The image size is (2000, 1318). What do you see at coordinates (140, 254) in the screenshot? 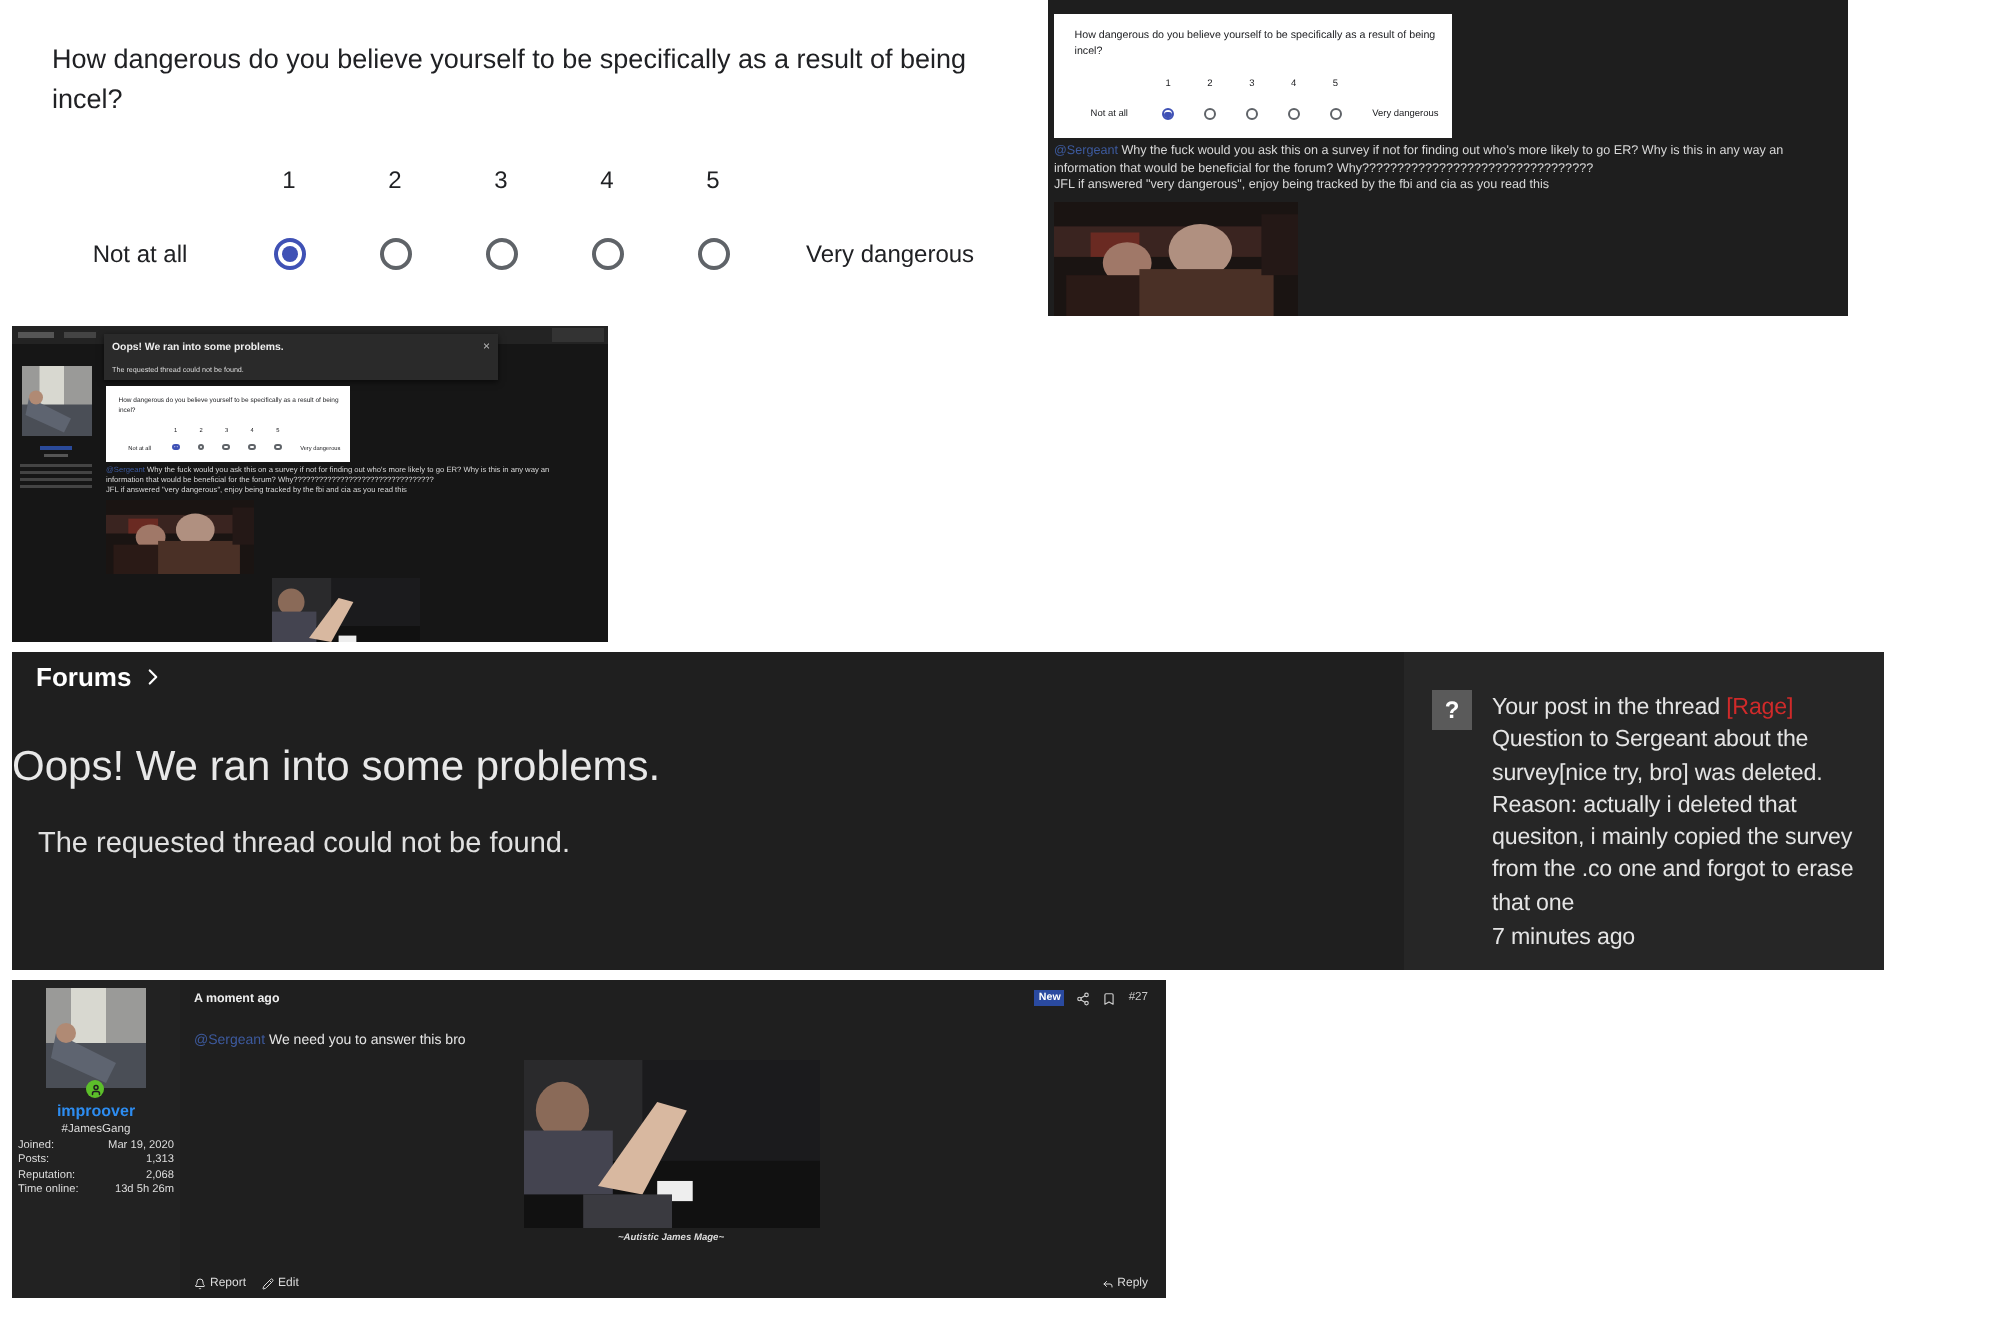
I see `scale-label: Not at all` at bounding box center [140, 254].